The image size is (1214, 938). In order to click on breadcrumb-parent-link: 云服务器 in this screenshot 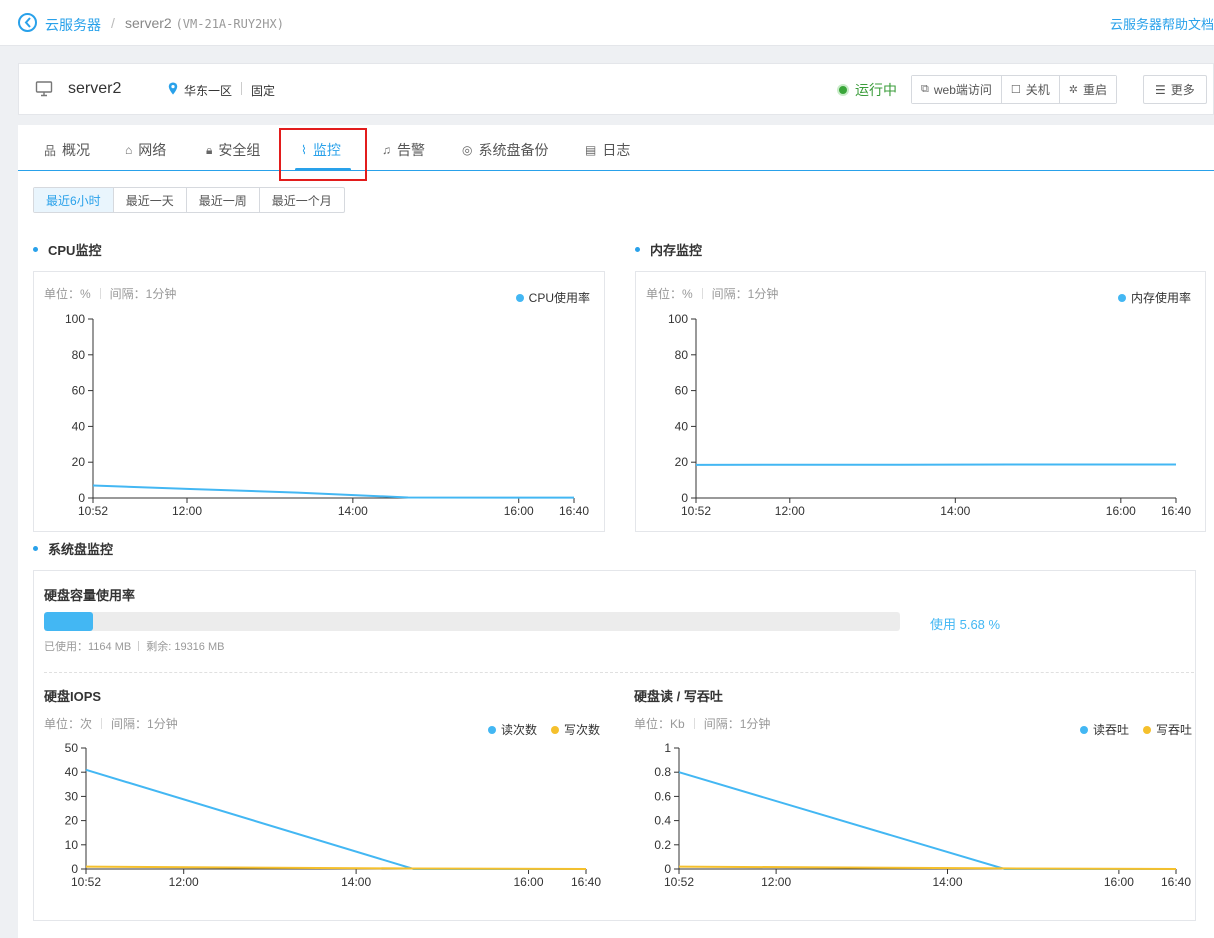, I will do `click(73, 25)`.